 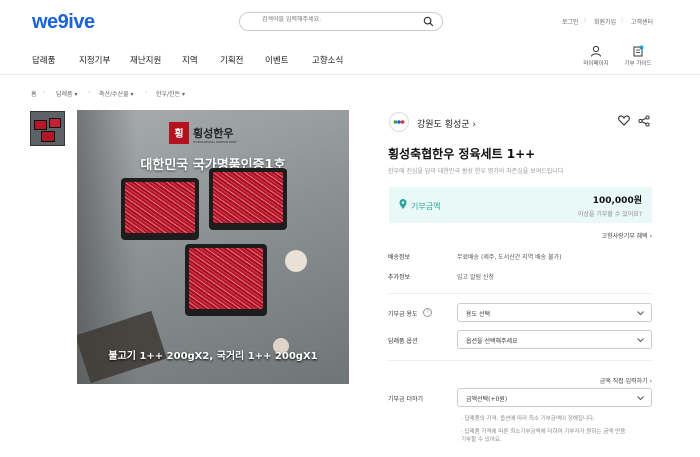 I want to click on shipping-value: 무료배송 (제주, 도서산간 지역 배송 불가), so click(x=509, y=257).